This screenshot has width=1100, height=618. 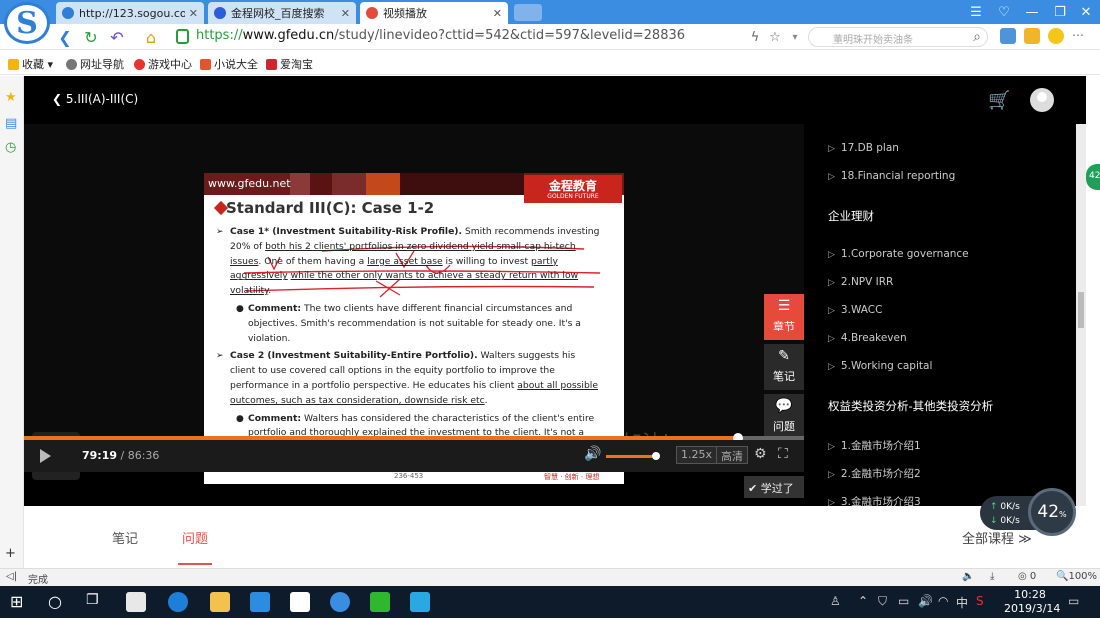 I want to click on sogou-logo: S, so click(x=27, y=23).